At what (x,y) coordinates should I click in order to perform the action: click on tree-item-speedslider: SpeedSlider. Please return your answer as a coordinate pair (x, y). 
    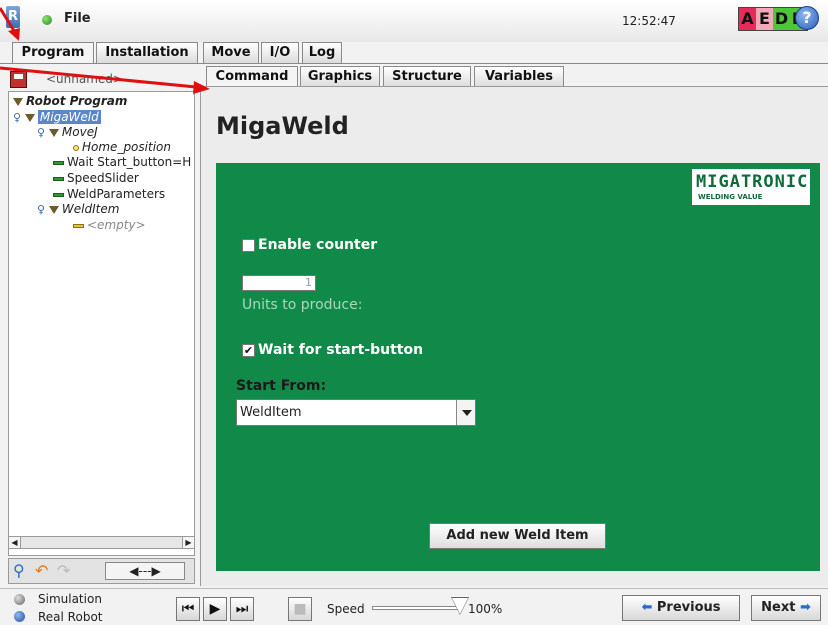
    Looking at the image, I should click on (96, 178).